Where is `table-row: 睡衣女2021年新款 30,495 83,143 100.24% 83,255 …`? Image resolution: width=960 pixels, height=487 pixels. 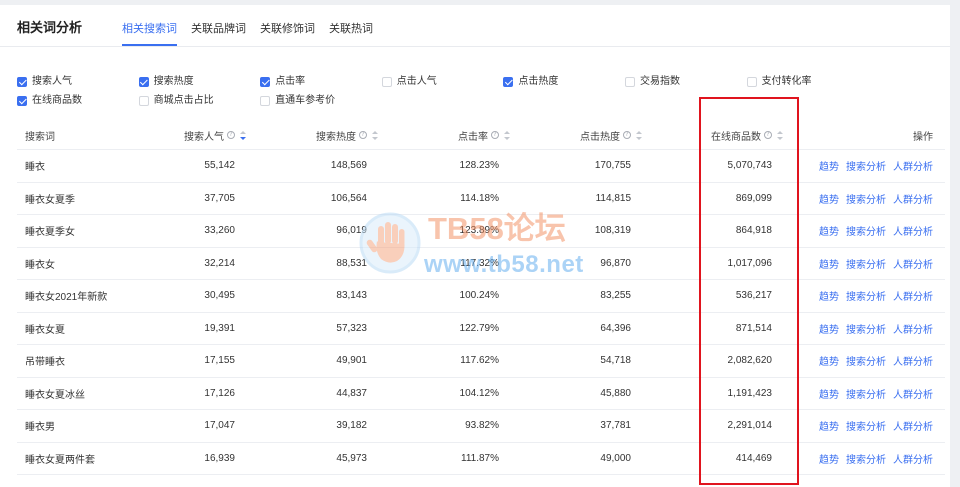 table-row: 睡衣女2021年新款 30,495 83,143 100.24% 83,255 … is located at coordinates (481, 296).